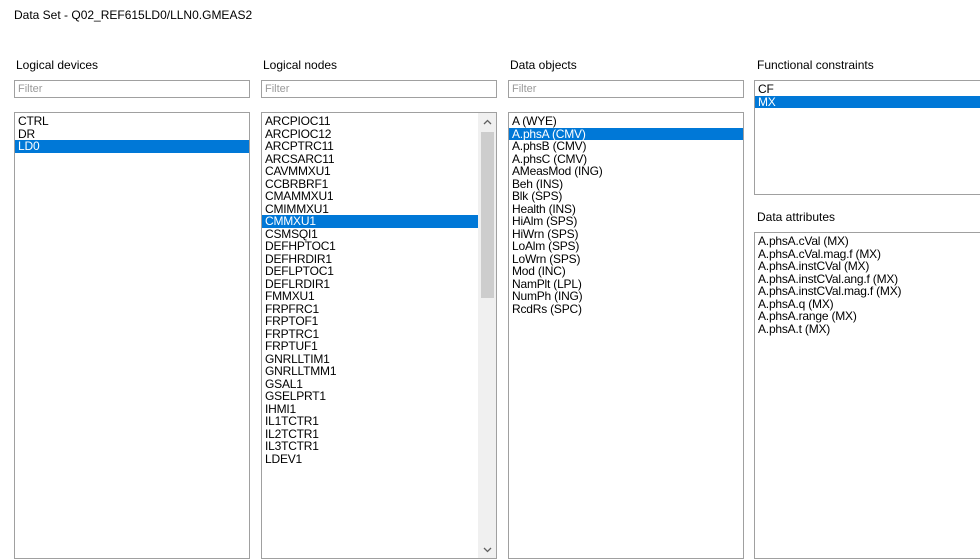 This screenshot has height=559, width=980. I want to click on data-object-item: Blk (SPS), so click(626, 196).